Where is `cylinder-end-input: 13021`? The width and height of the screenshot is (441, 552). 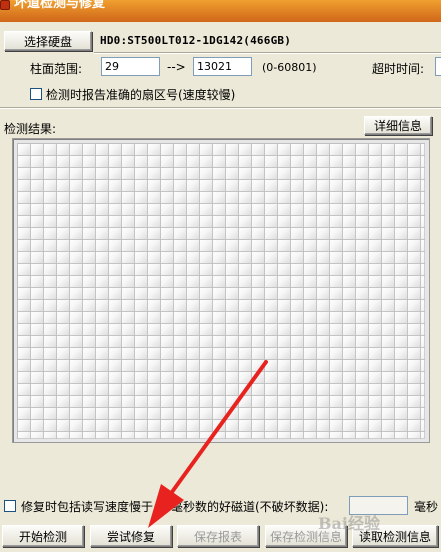
cylinder-end-input: 13021 is located at coordinates (222, 66).